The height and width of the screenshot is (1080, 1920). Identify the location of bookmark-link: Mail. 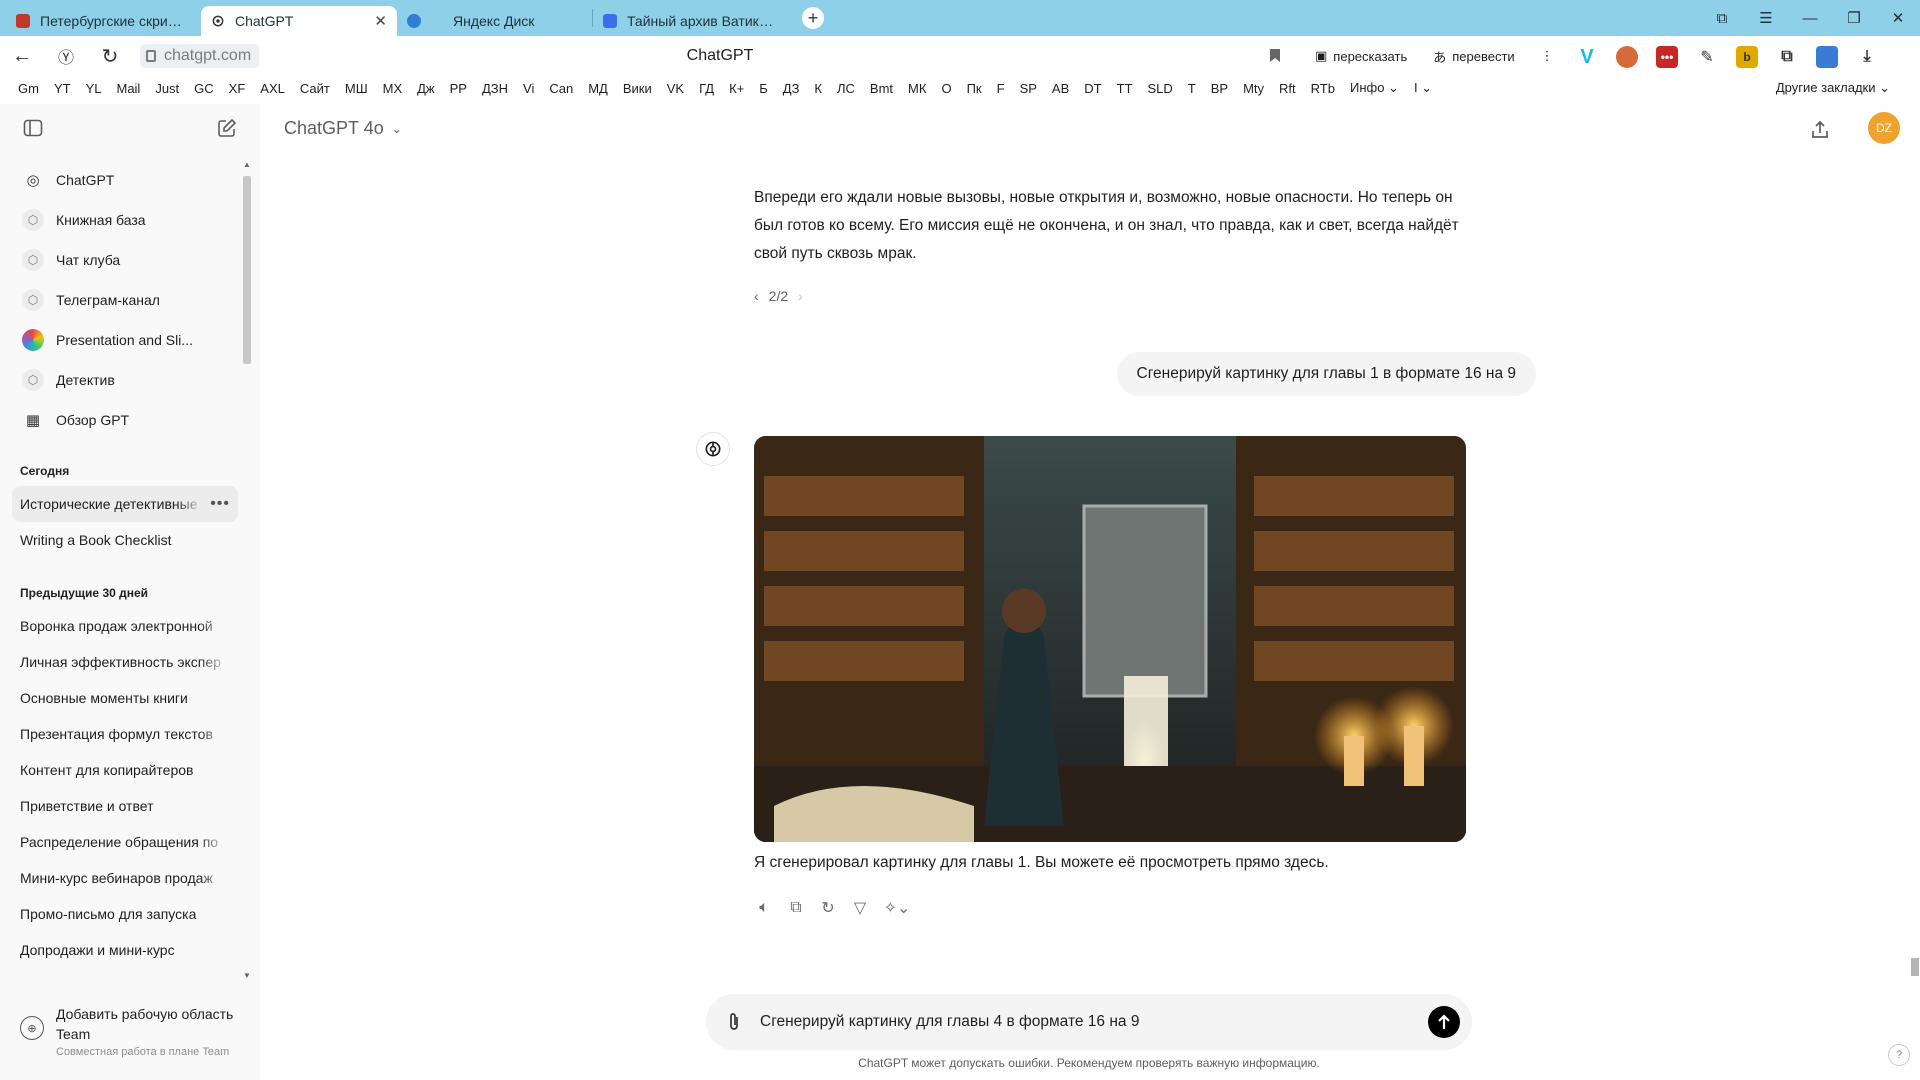
(128, 88).